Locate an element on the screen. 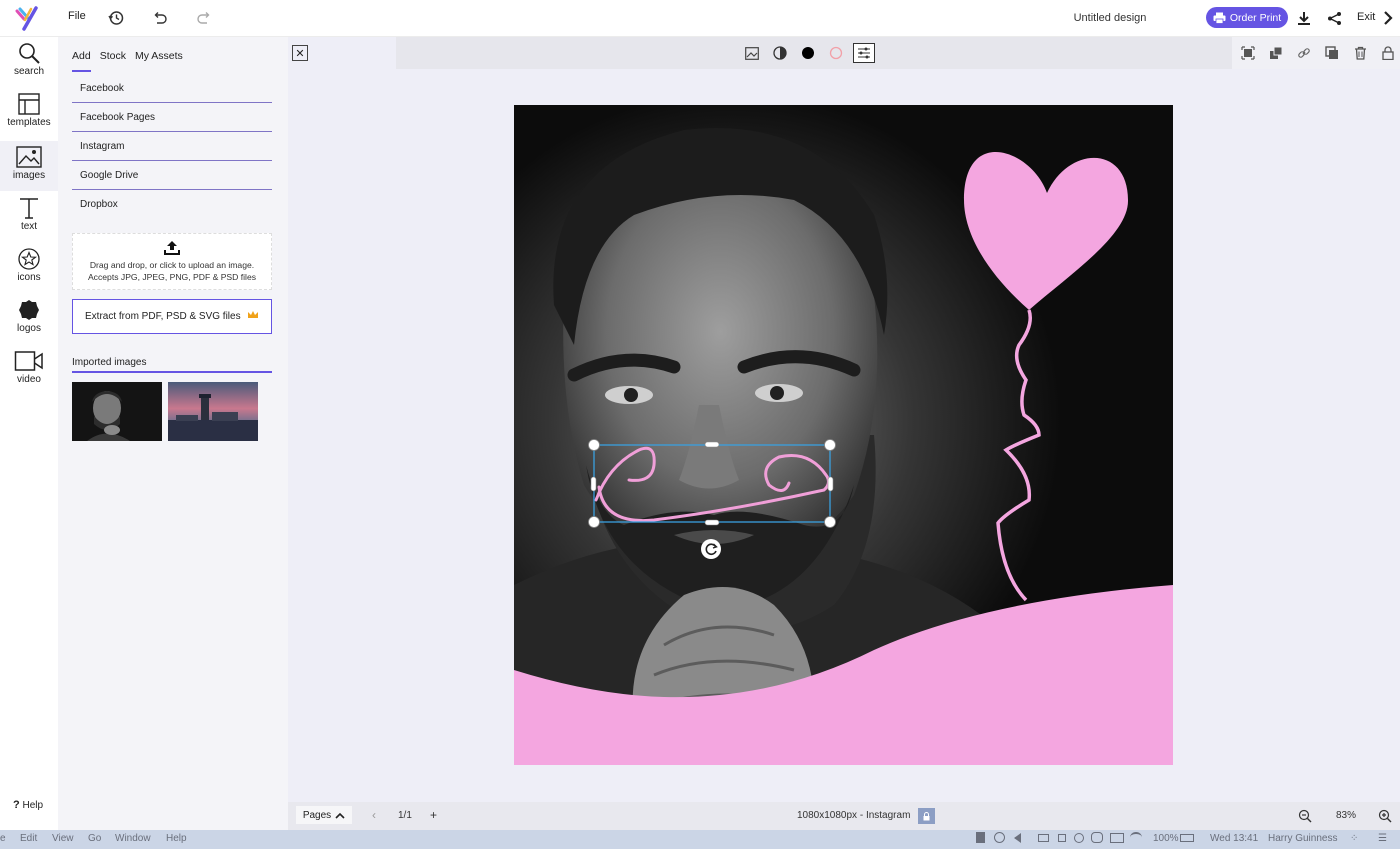 The width and height of the screenshot is (1400, 849). panel-tabs: Add Stock My Assets is located at coordinates (127, 61).